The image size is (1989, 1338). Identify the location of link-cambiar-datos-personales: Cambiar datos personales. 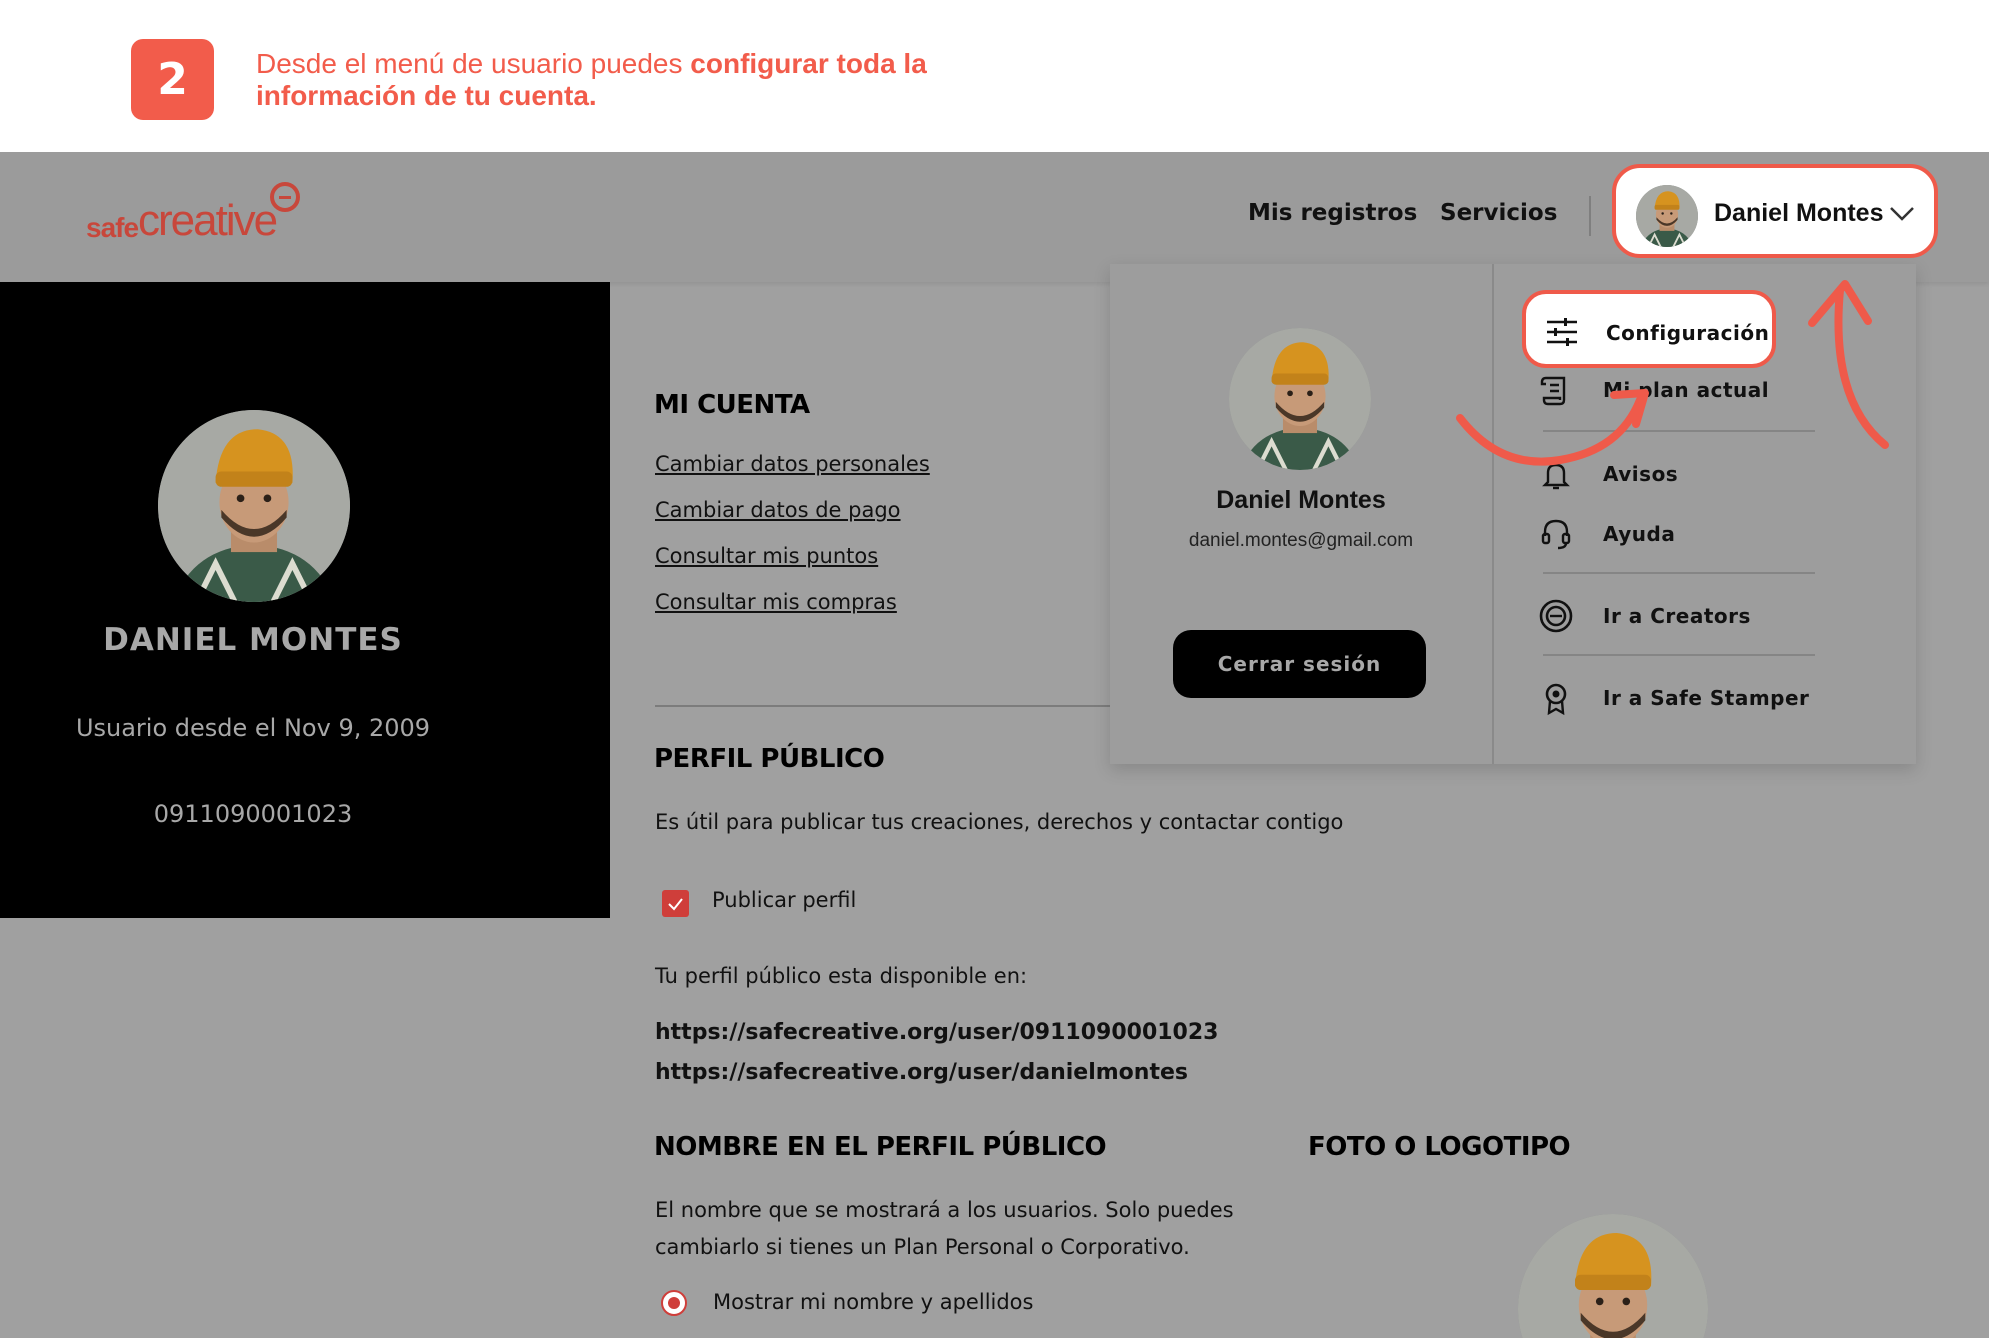
(792, 464).